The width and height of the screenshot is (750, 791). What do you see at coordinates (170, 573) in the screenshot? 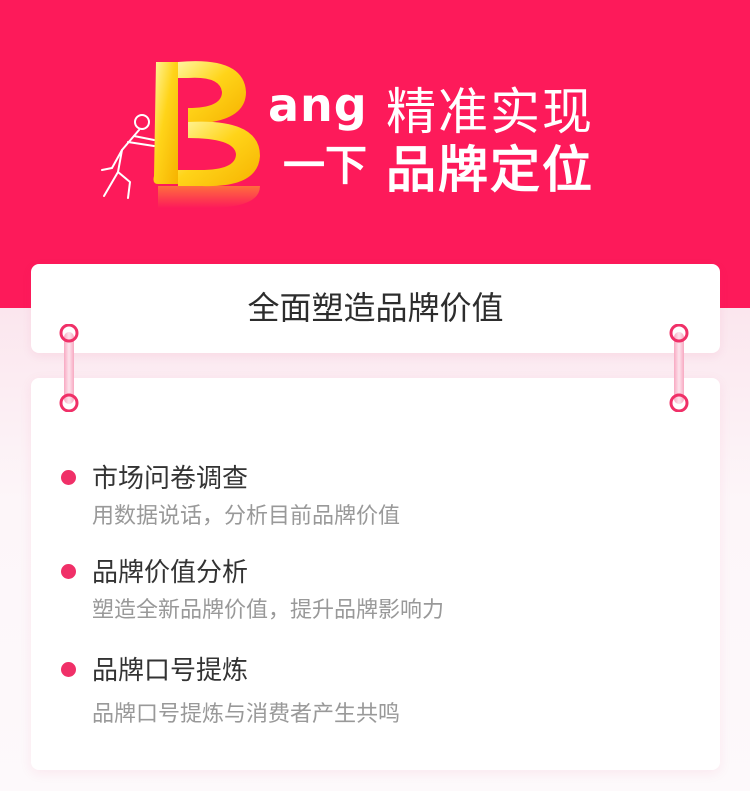
I see `item-title: 品牌价值分析` at bounding box center [170, 573].